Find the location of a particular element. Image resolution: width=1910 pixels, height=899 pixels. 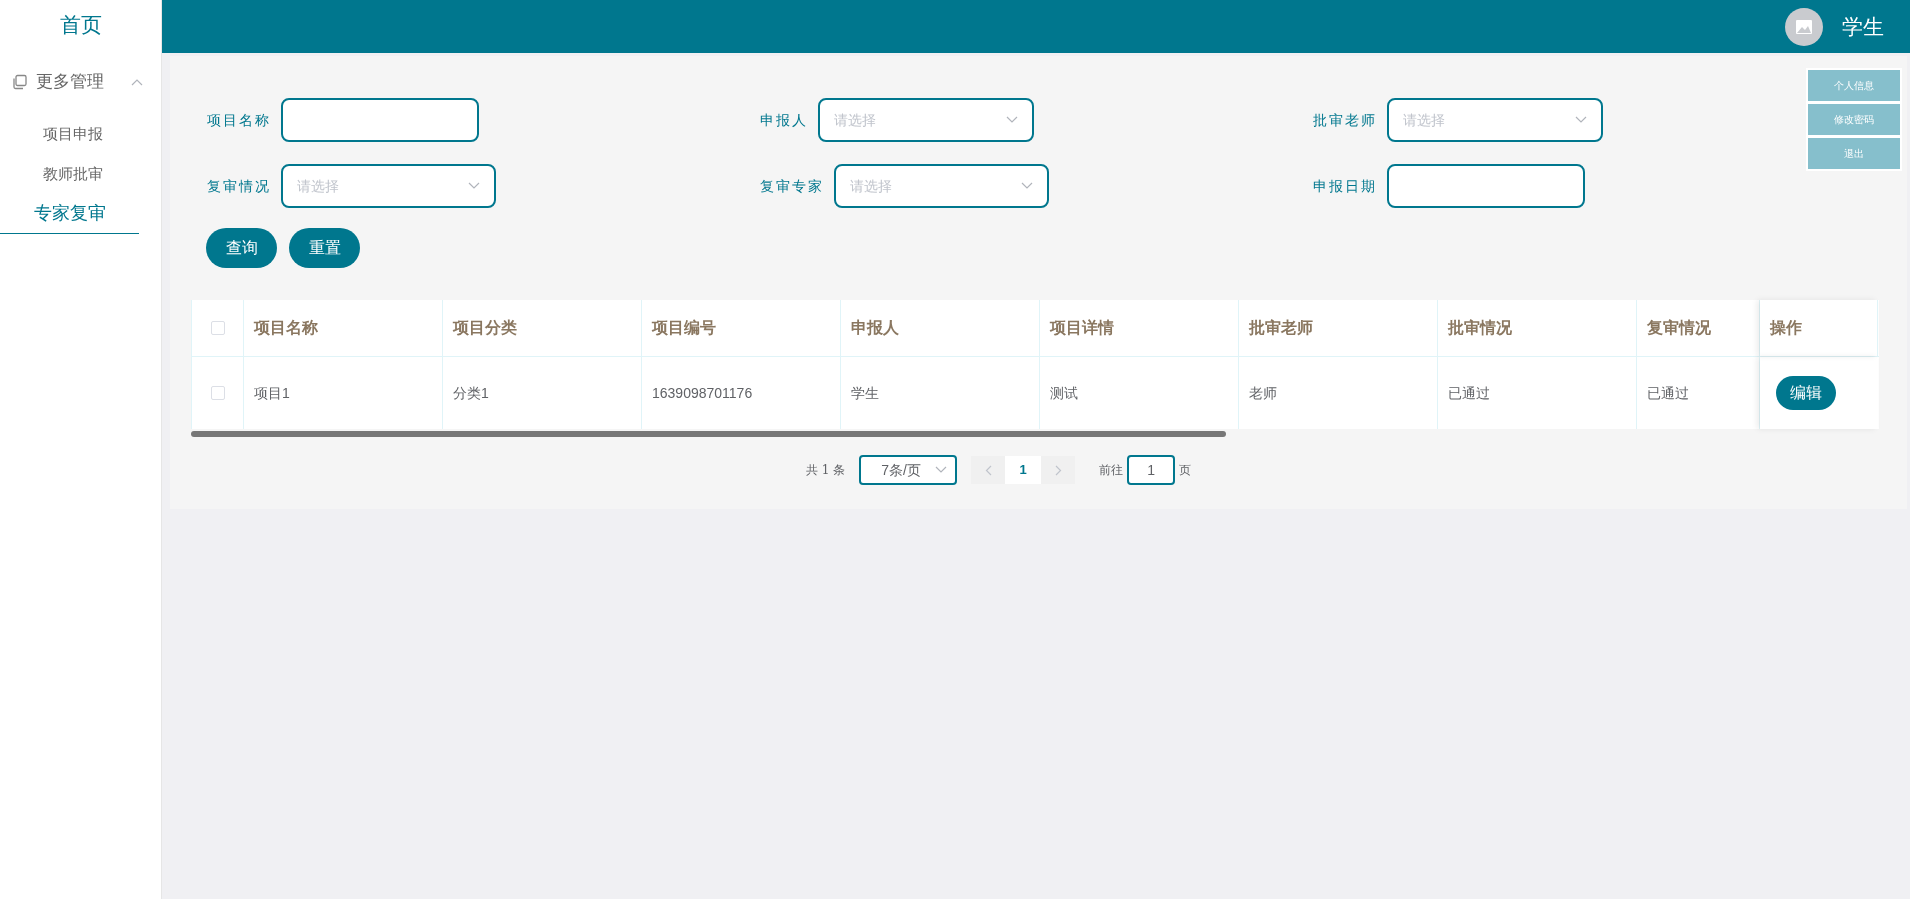

column-header: 批审老师 is located at coordinates (1338, 328).